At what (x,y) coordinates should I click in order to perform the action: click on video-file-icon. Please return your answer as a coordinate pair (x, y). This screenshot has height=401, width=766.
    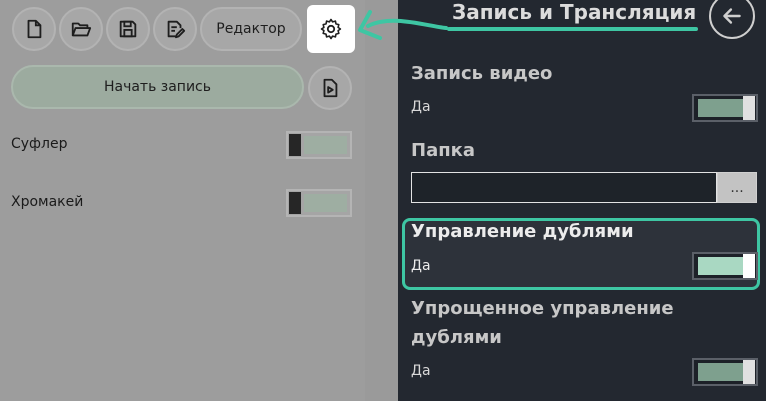
    Looking at the image, I should click on (330, 88).